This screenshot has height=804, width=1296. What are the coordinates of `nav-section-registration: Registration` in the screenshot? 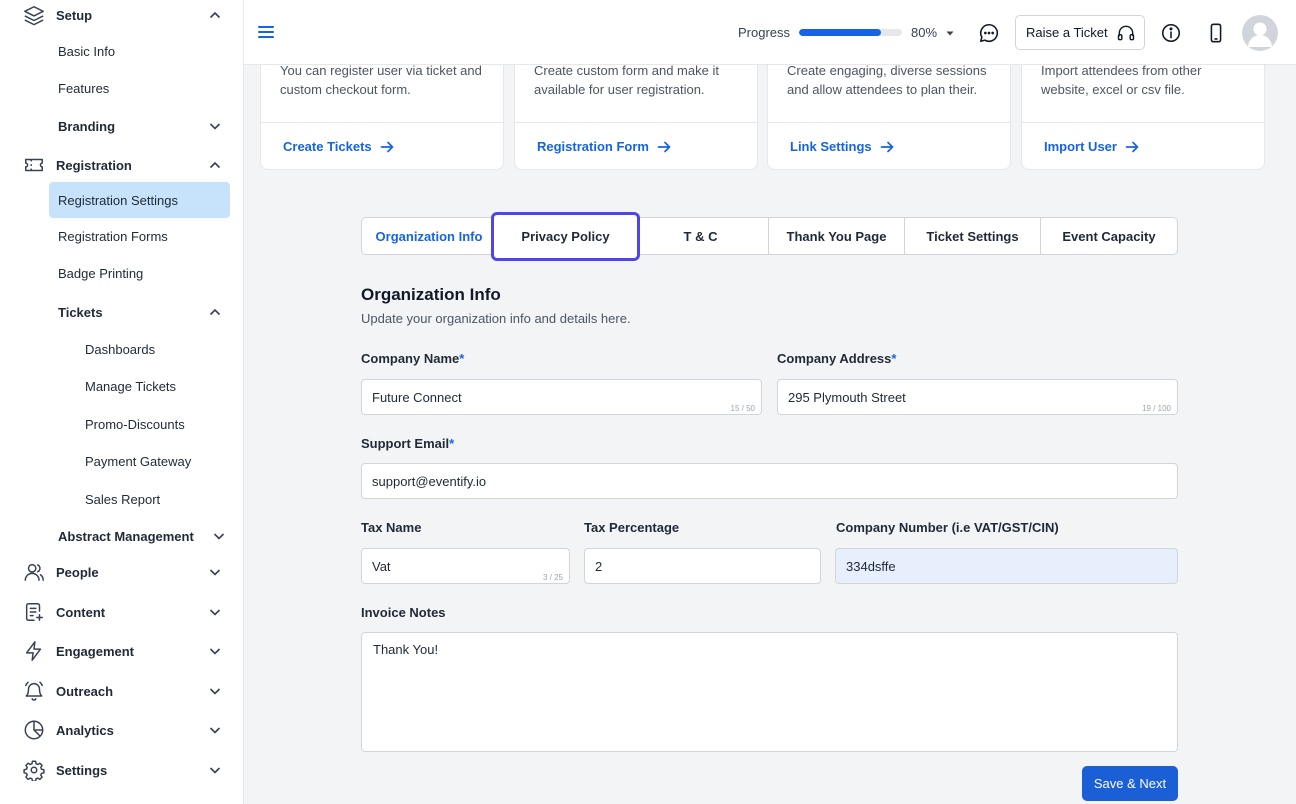 It's located at (122, 165).